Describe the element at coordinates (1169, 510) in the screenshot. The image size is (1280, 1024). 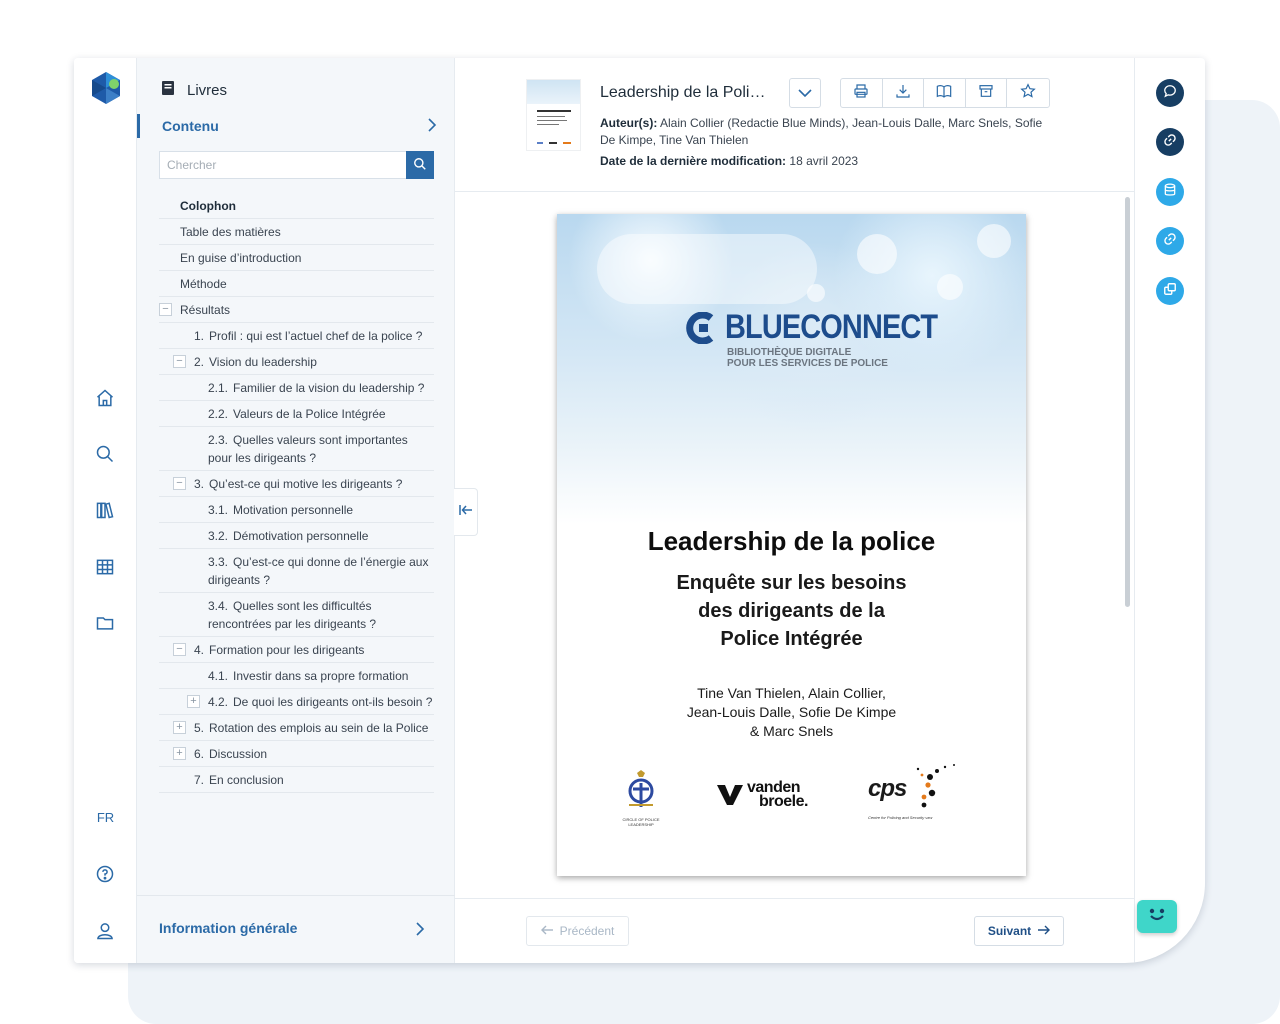
I see `right-rail` at that location.